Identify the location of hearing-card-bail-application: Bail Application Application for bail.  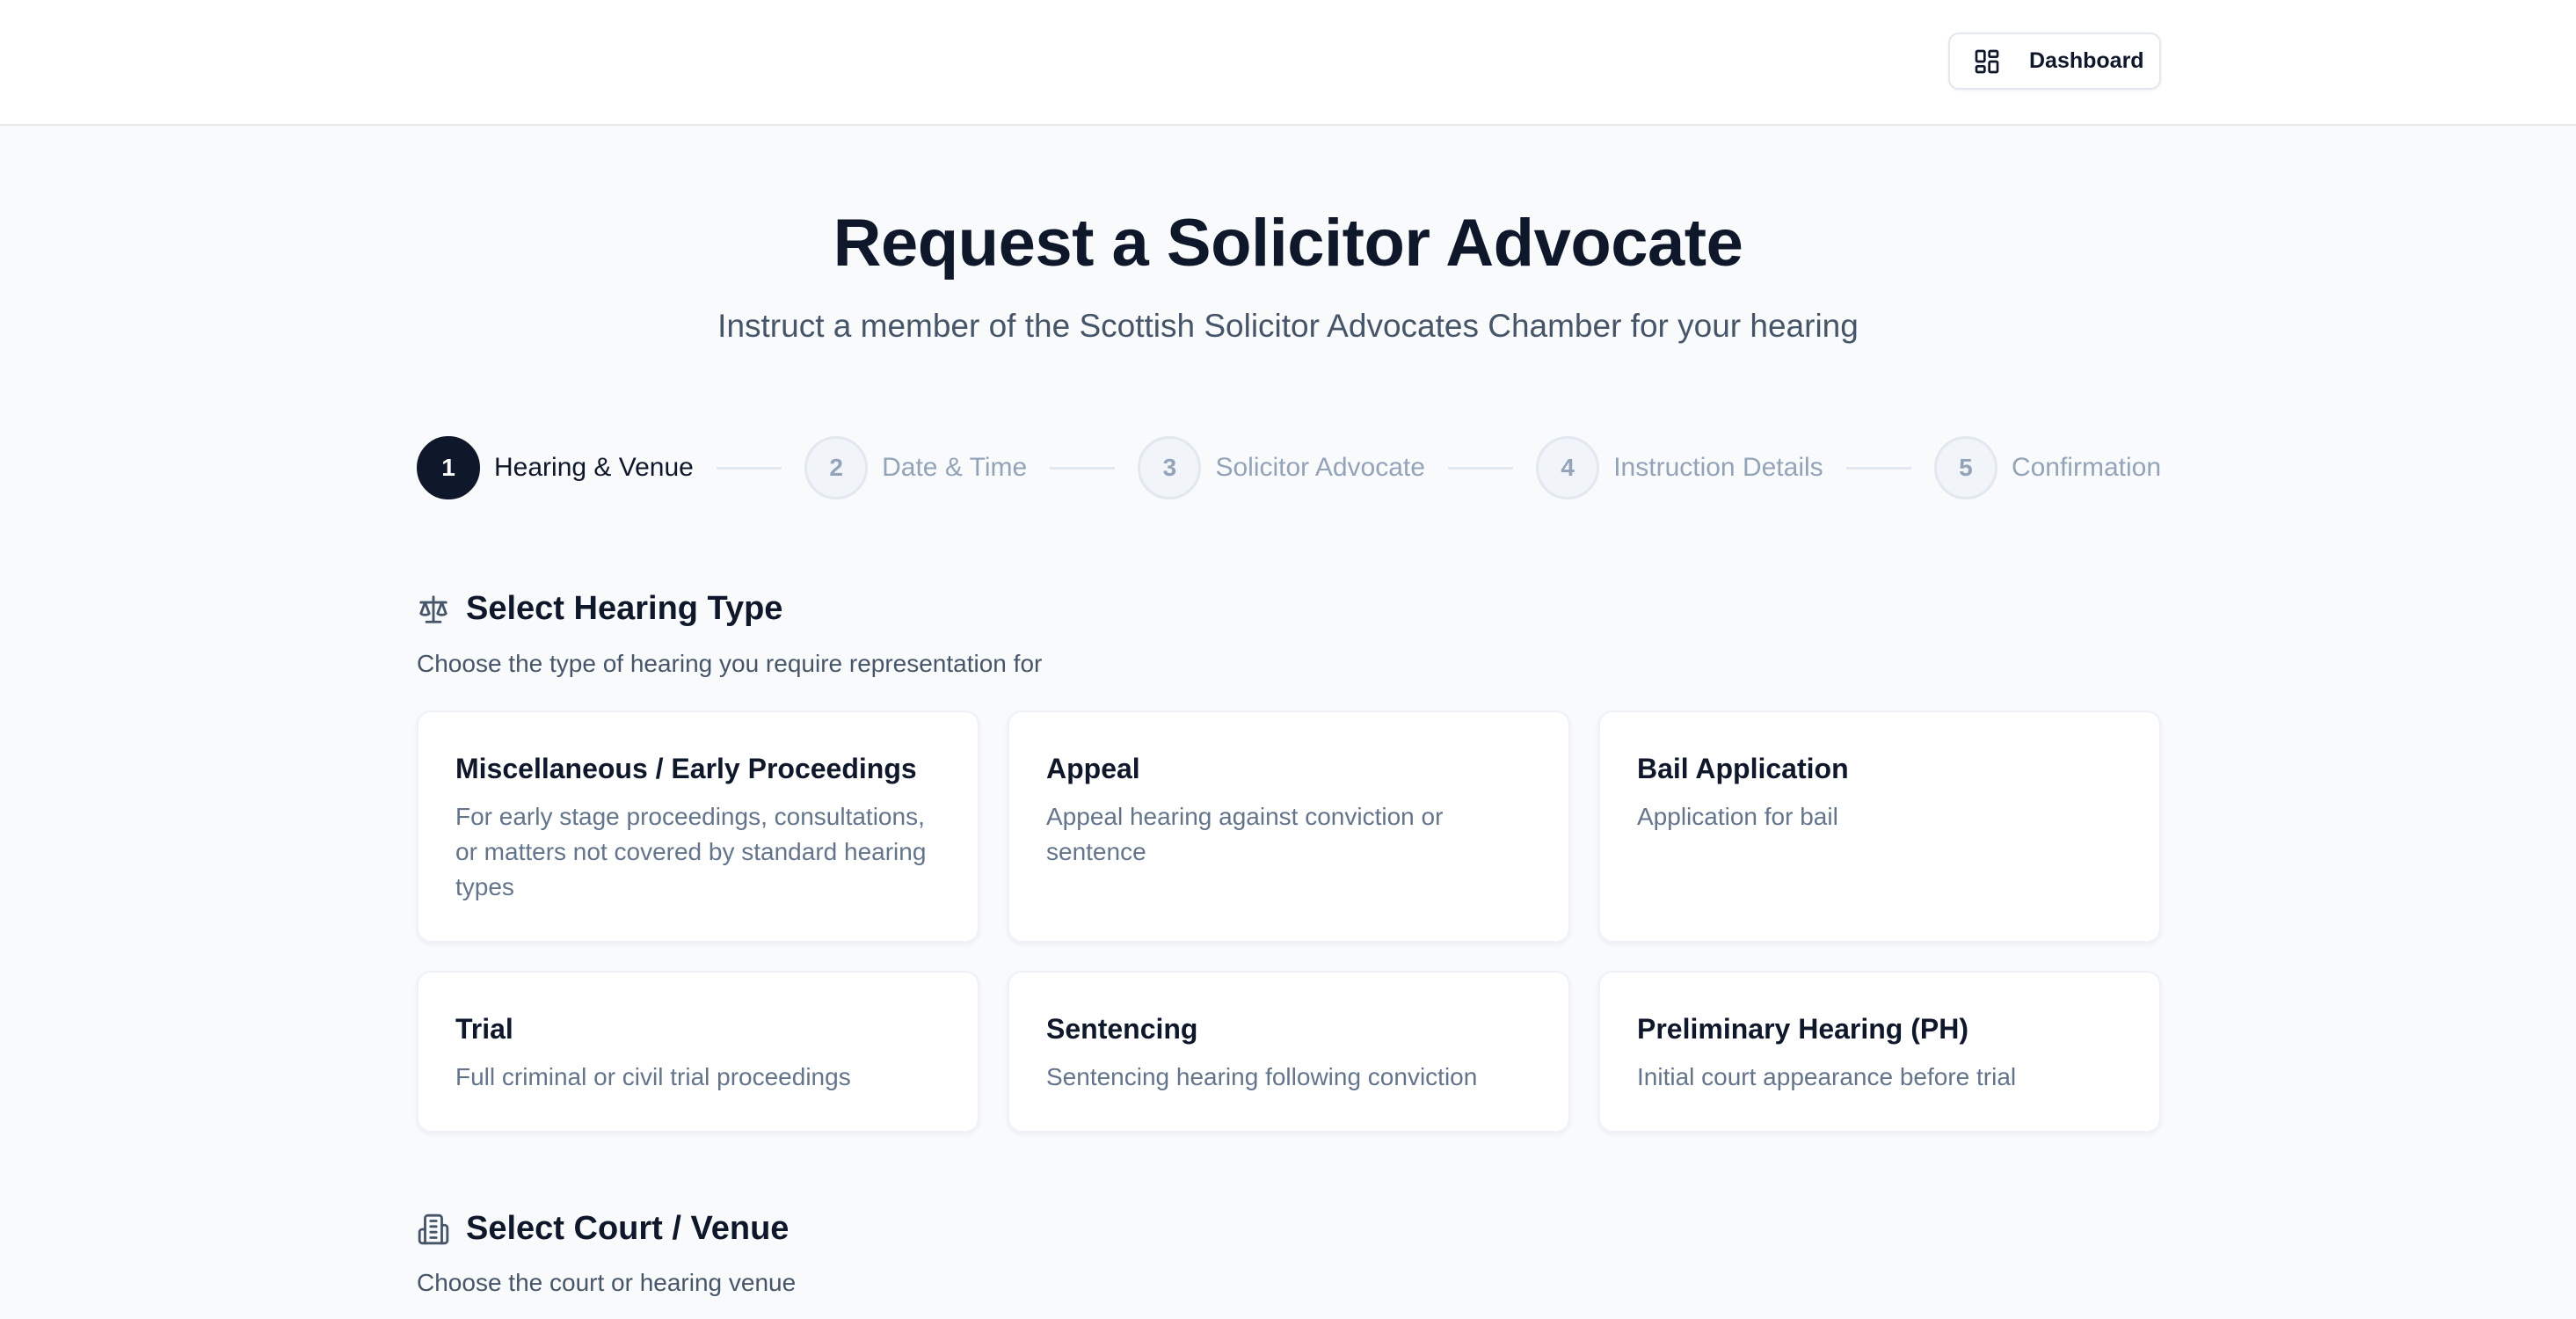
(1879, 827).